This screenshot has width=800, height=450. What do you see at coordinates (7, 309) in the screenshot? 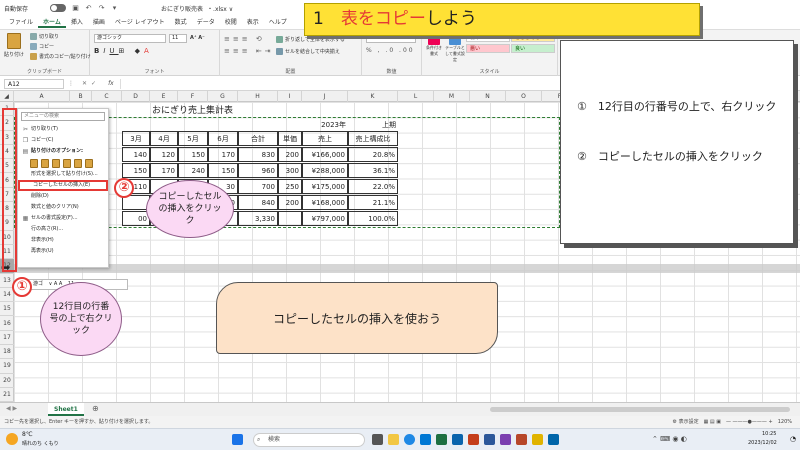
I see `row-header: 15` at bounding box center [7, 309].